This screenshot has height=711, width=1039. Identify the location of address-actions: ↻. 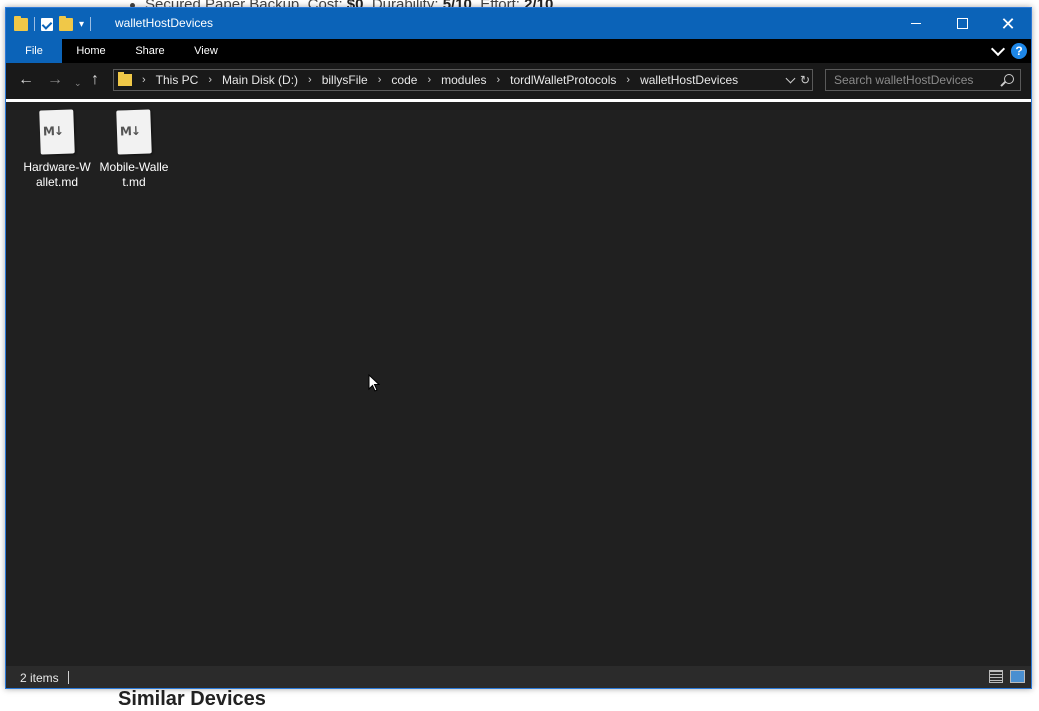
(797, 80).